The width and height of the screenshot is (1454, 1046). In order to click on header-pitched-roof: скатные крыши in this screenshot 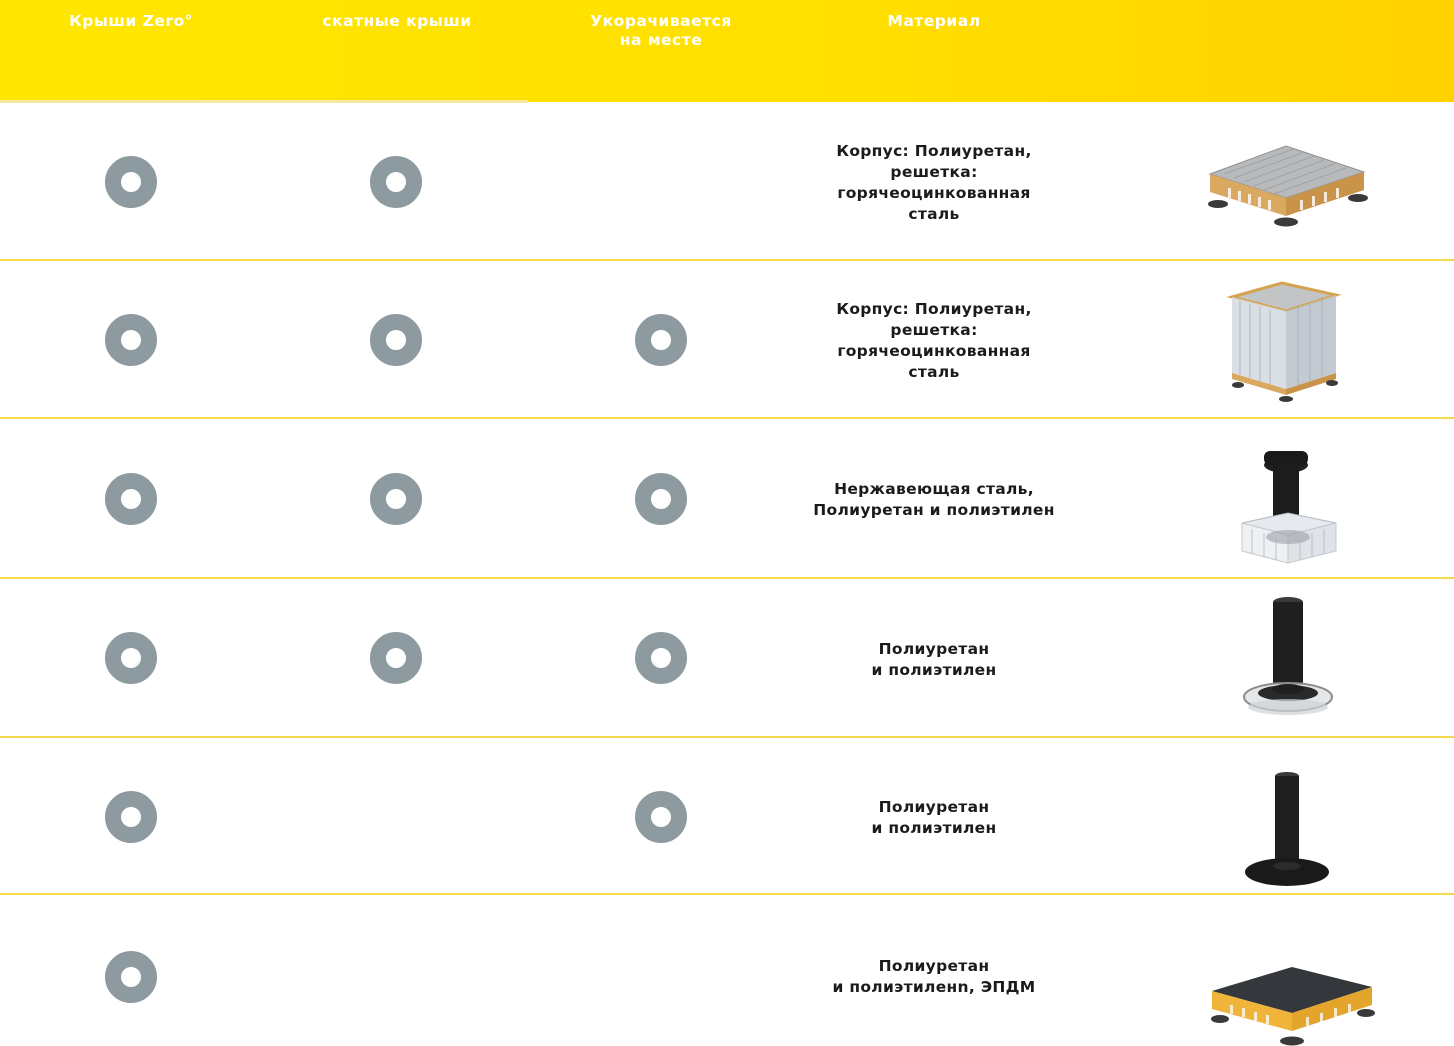, I will do `click(397, 21)`.